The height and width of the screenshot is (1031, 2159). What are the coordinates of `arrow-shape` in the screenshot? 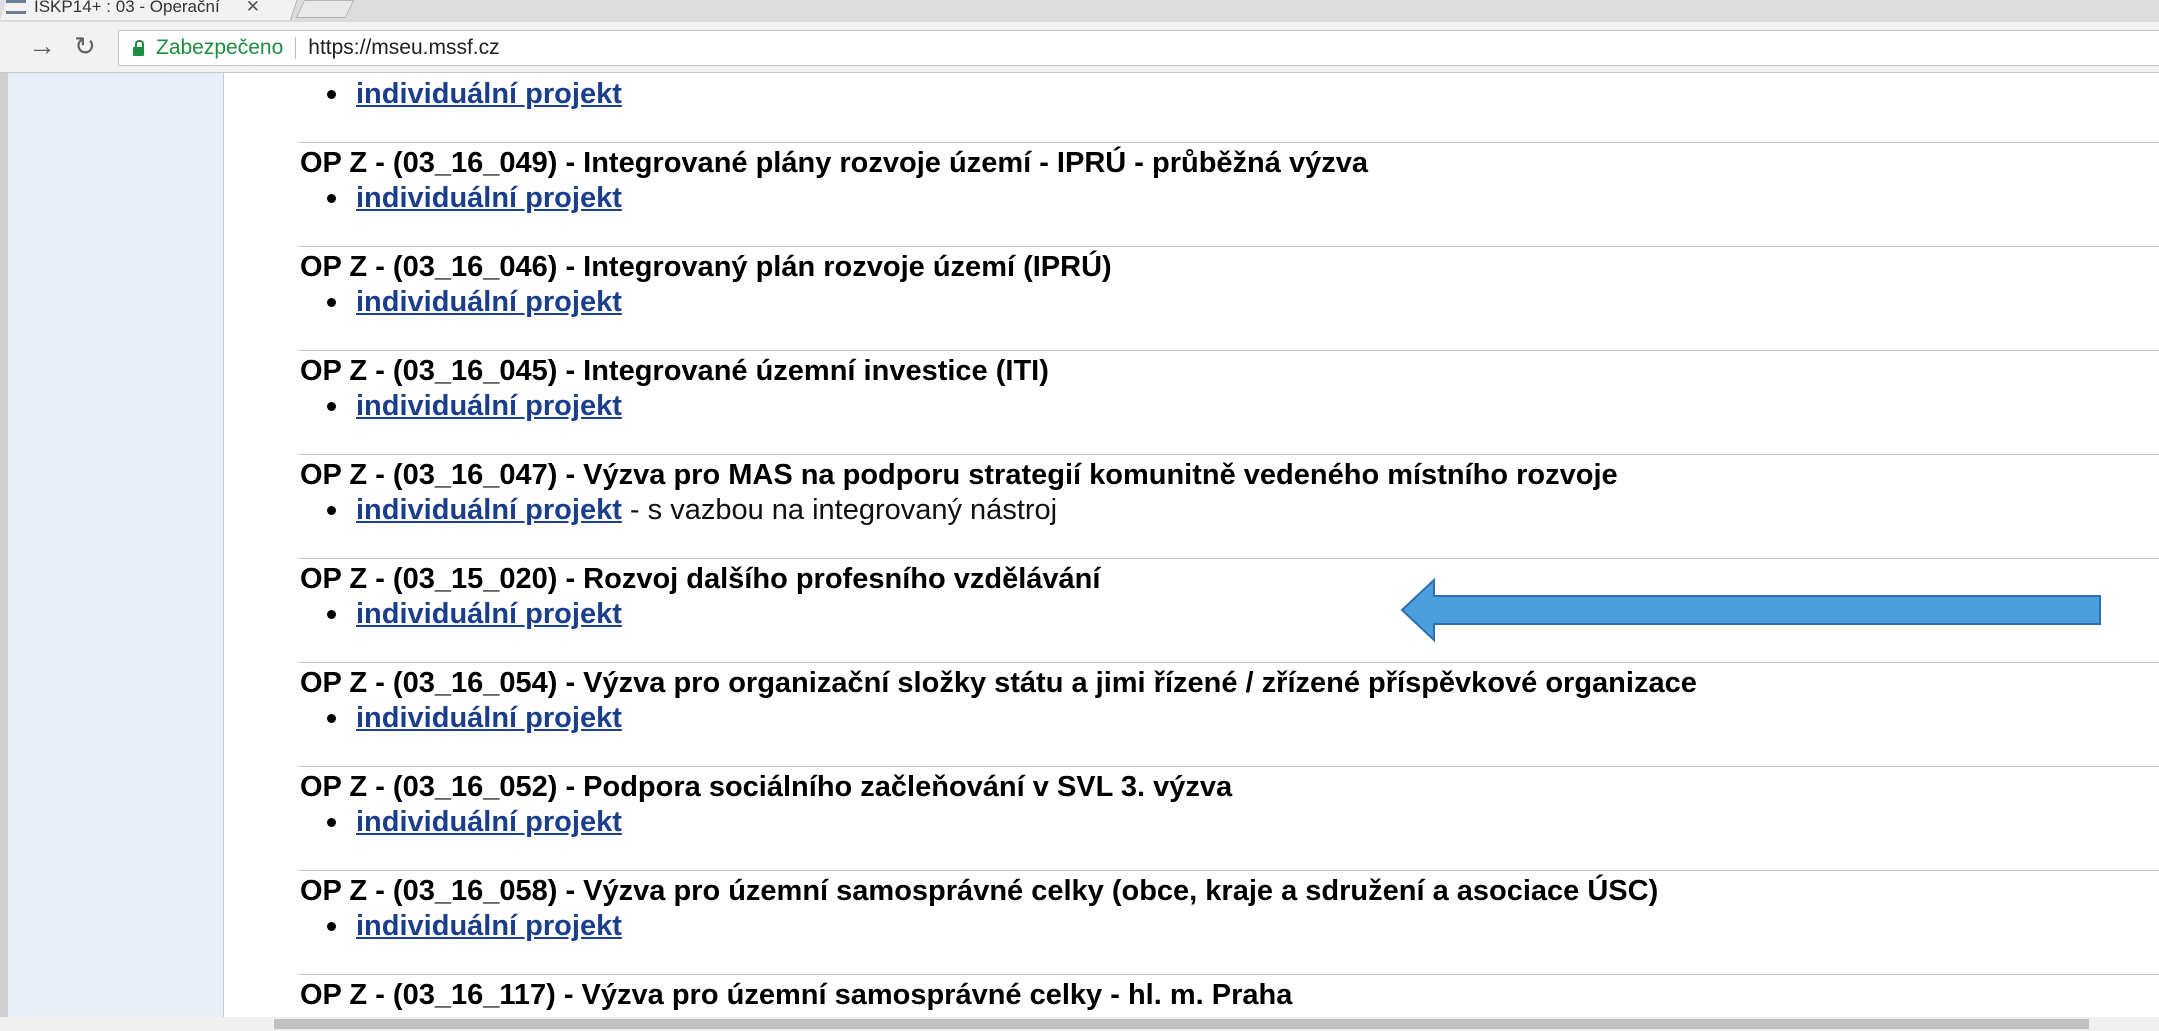 It's located at (1750, 610).